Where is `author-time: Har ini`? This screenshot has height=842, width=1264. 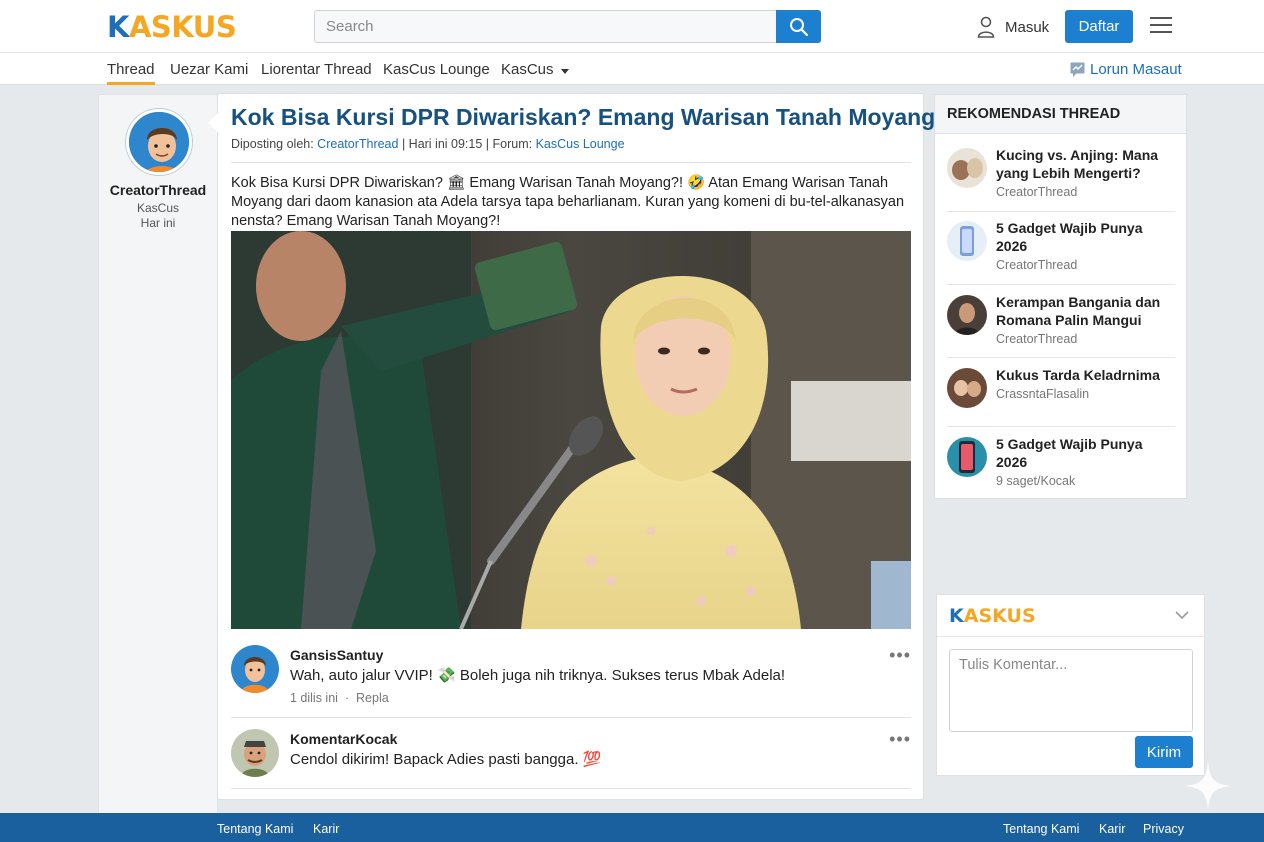
author-time: Har ini is located at coordinates (158, 223).